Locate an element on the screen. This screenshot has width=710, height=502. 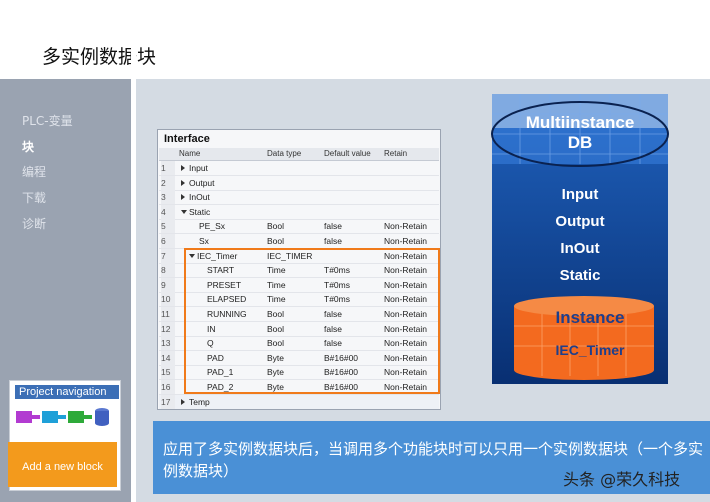
sidebar-item-programming: 编程 is located at coordinates (34, 171).